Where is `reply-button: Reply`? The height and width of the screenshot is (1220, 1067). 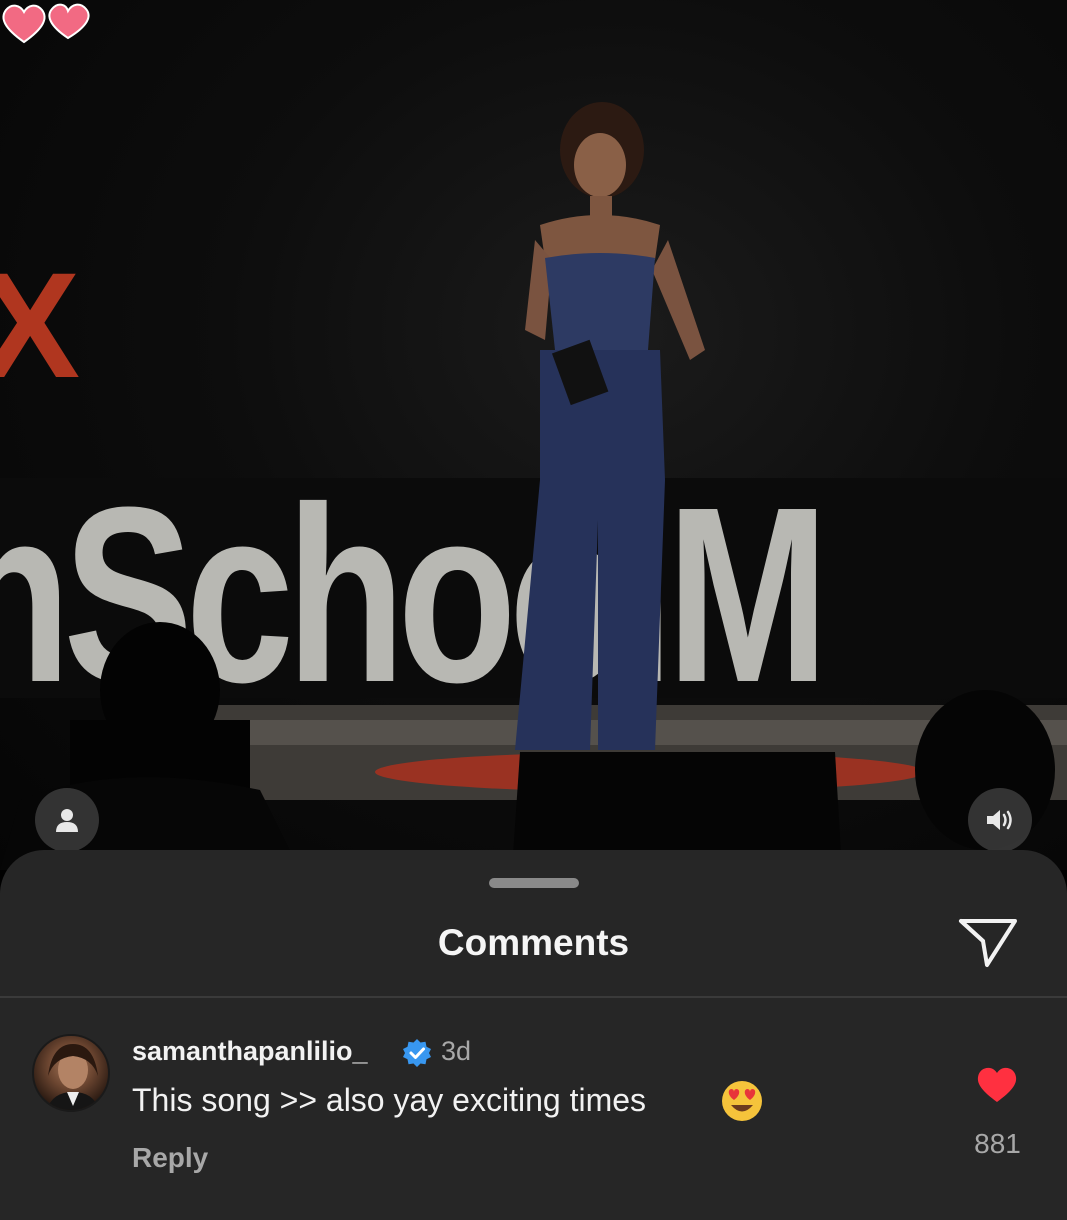
reply-button: Reply is located at coordinates (170, 1158).